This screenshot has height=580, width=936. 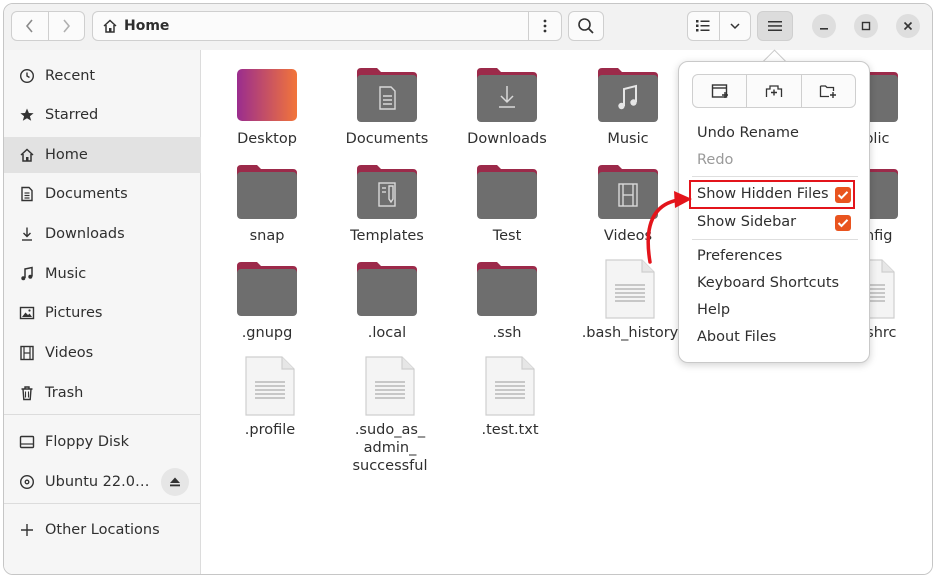 I want to click on sidebar-item-floppy-disk: Floppy Disk, so click(x=102, y=442).